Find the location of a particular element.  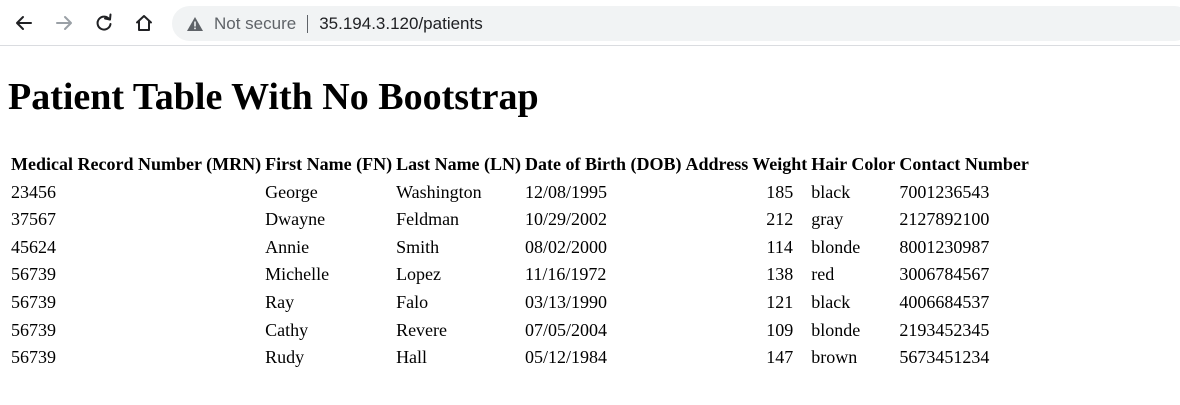

cell-dob: 11/16/1972 is located at coordinates (566, 274).